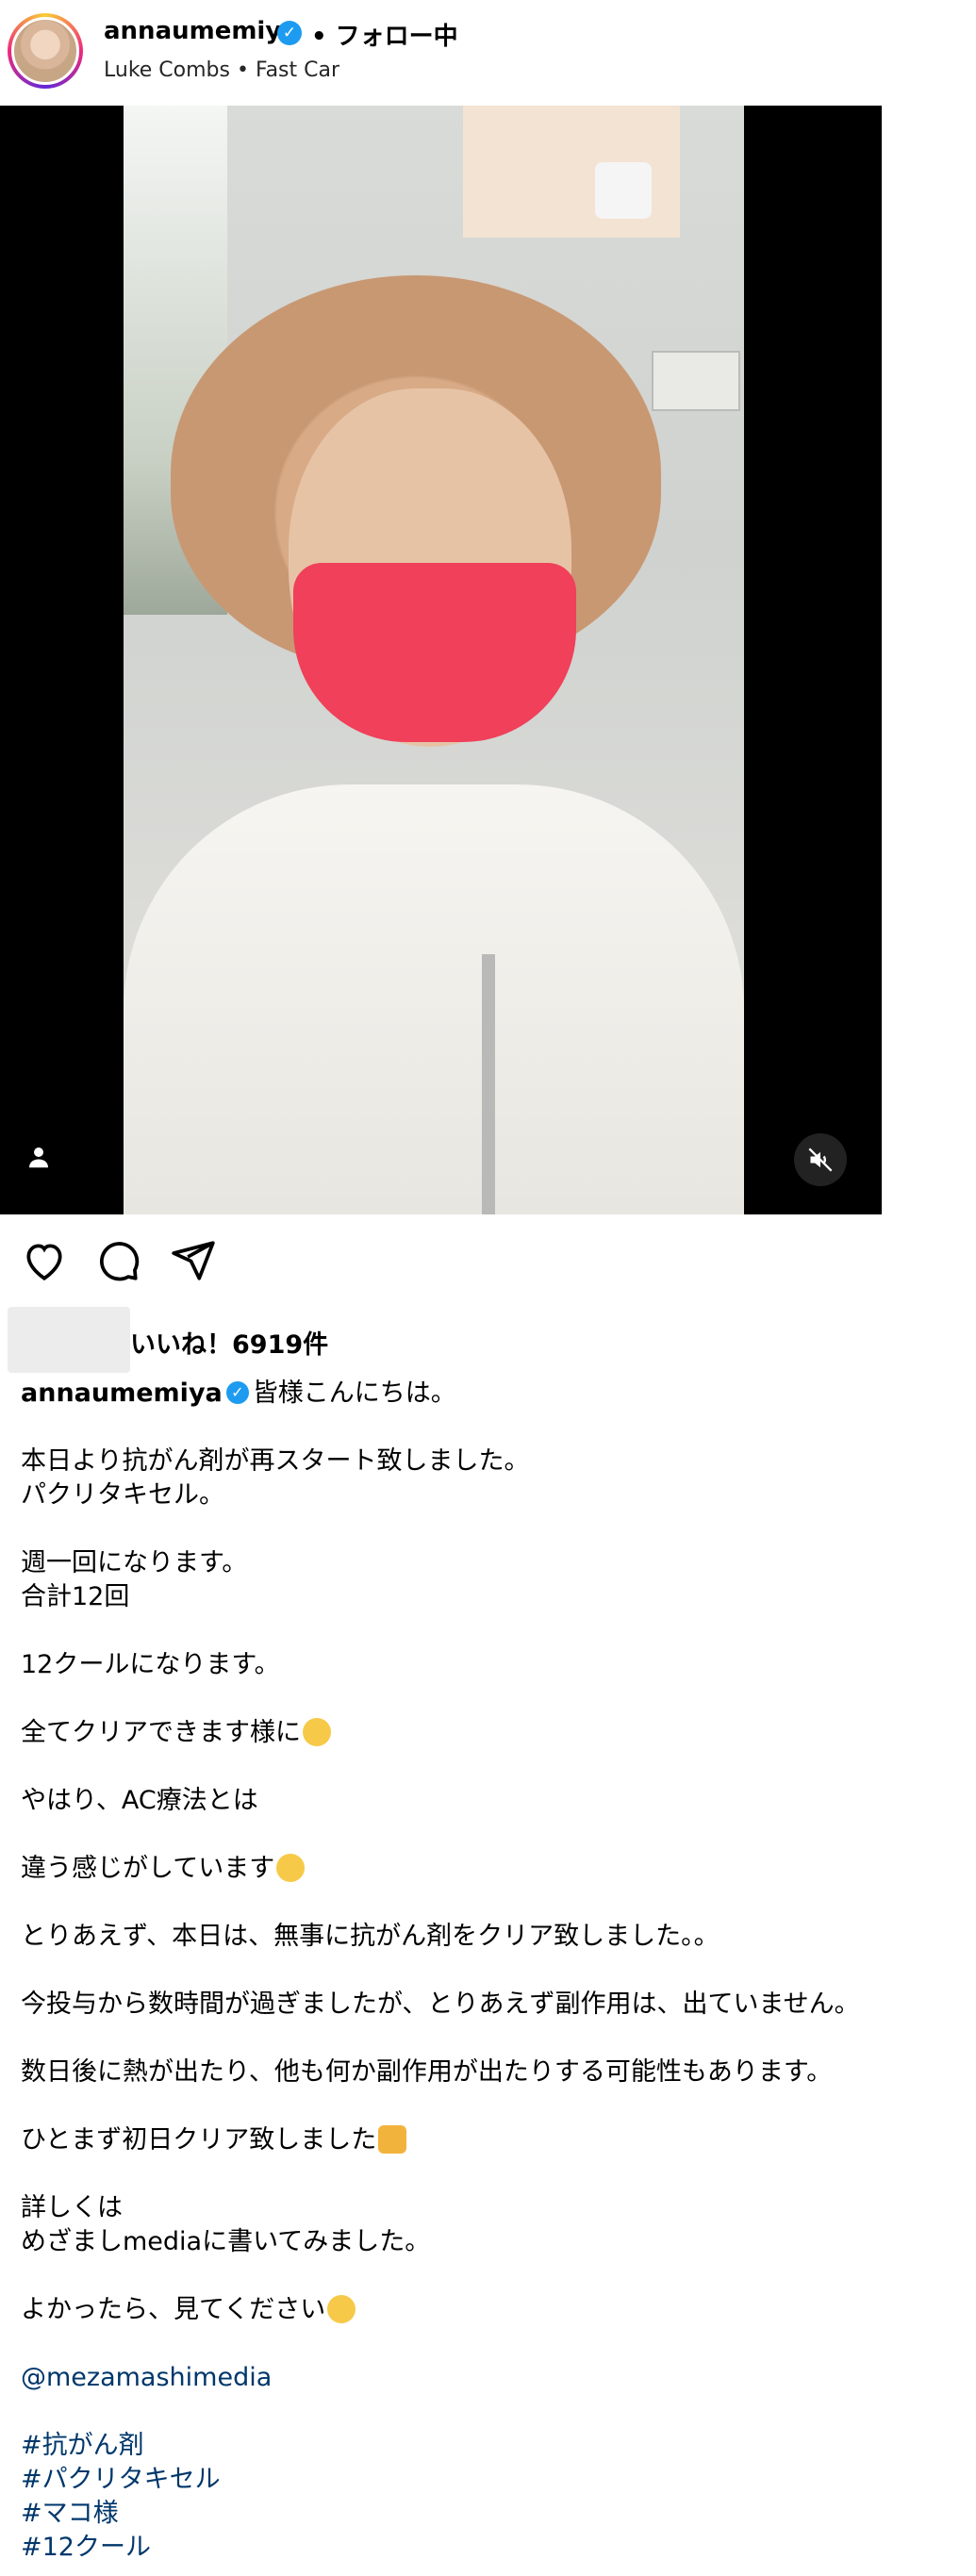 This screenshot has height=2576, width=976. What do you see at coordinates (492, 2446) in the screenshot?
I see `hashtag-link: #抗がん剤` at bounding box center [492, 2446].